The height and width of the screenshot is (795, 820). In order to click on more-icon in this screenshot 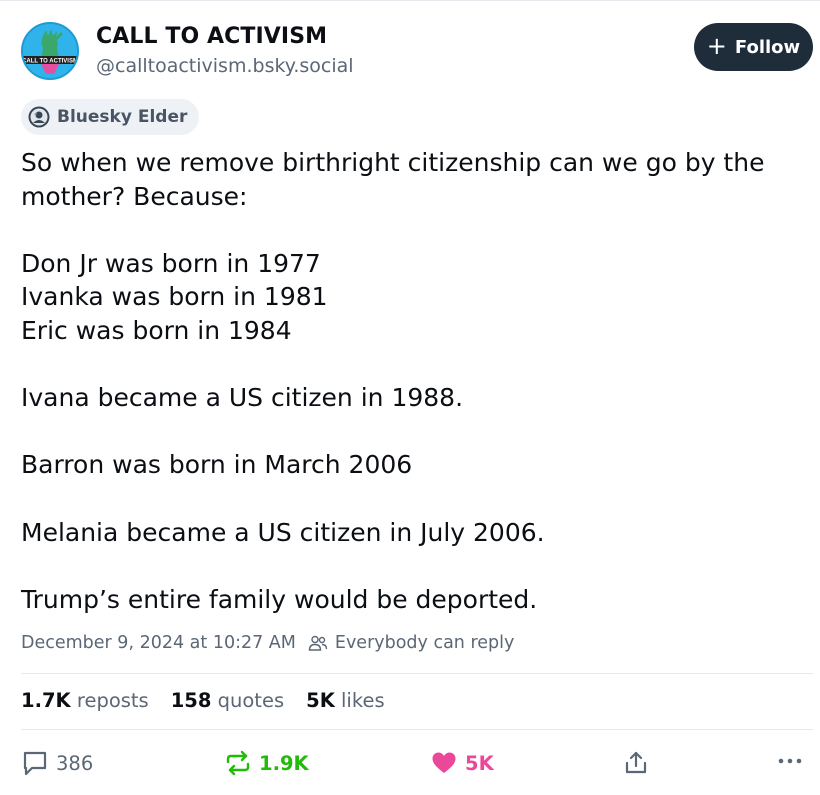, I will do `click(790, 761)`.